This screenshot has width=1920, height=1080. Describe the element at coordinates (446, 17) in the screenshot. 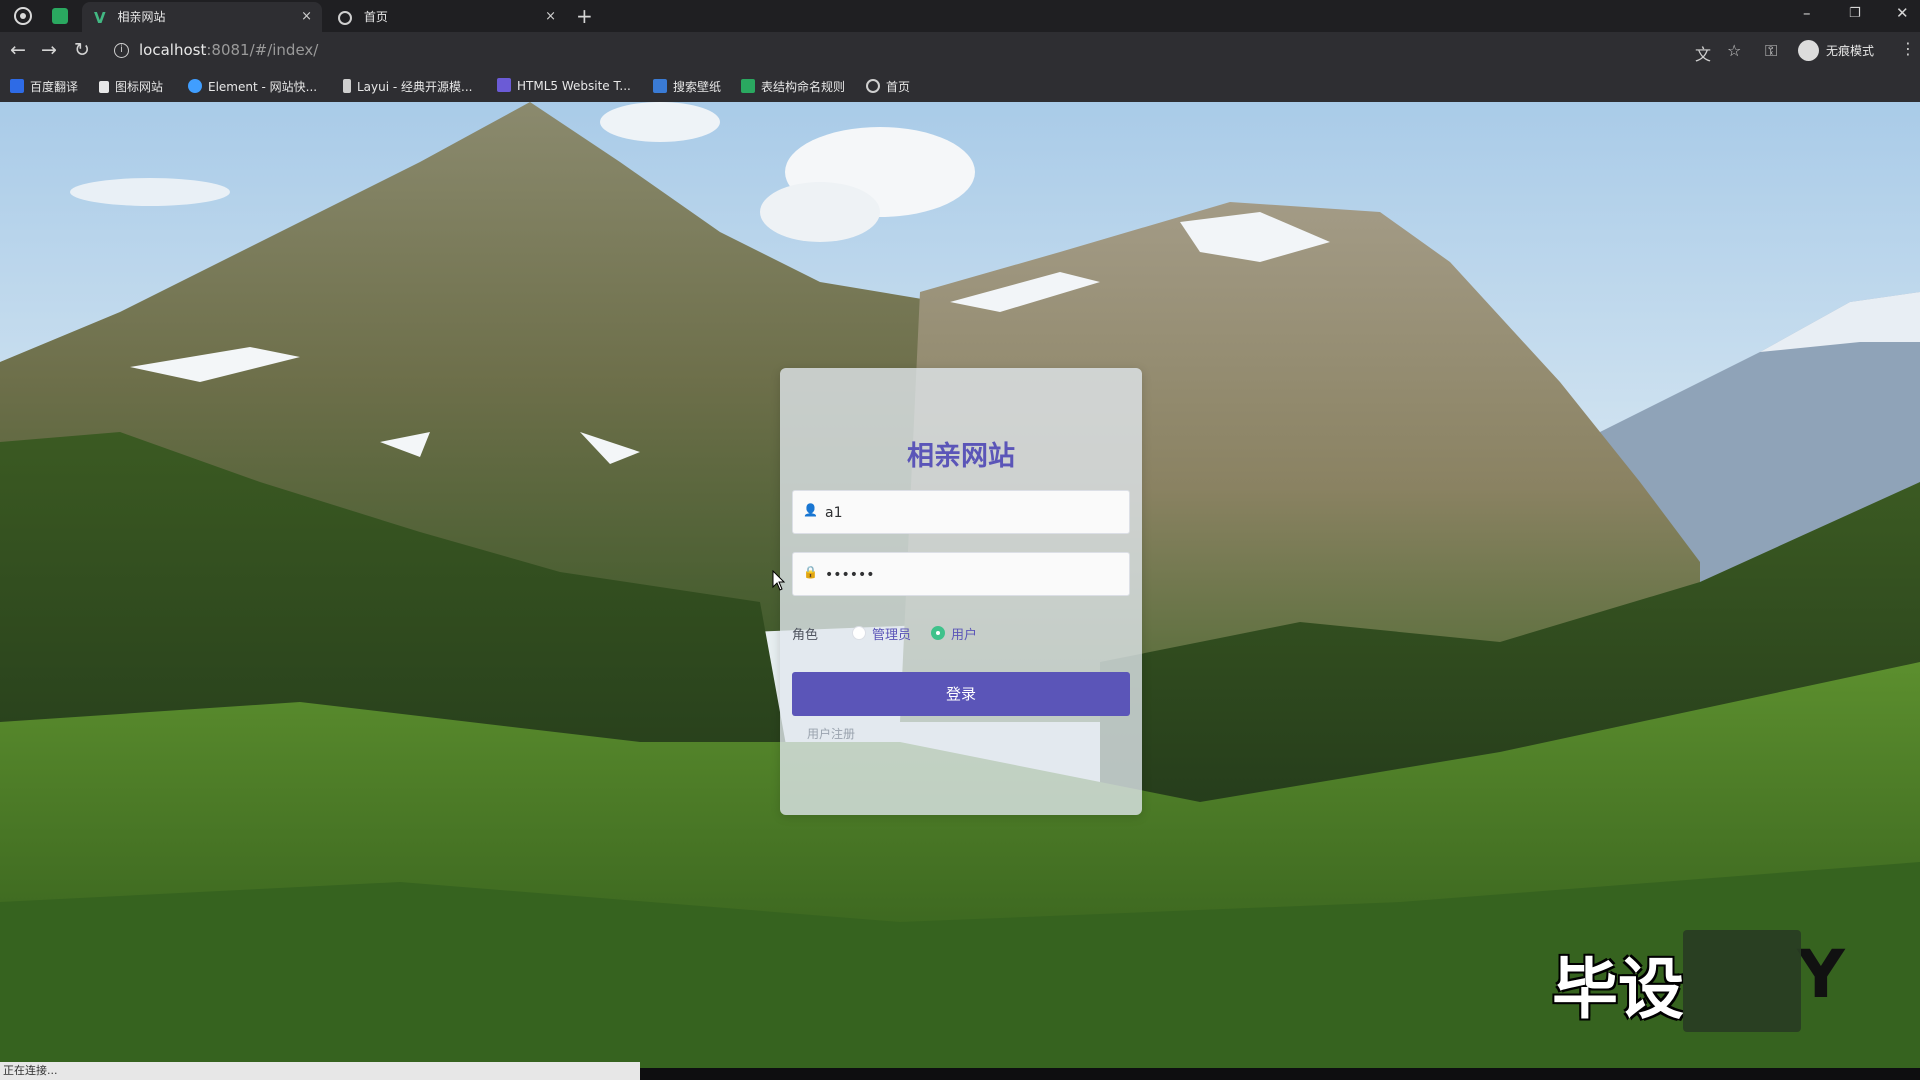

I see `tab-inactive: 首页 ×` at that location.